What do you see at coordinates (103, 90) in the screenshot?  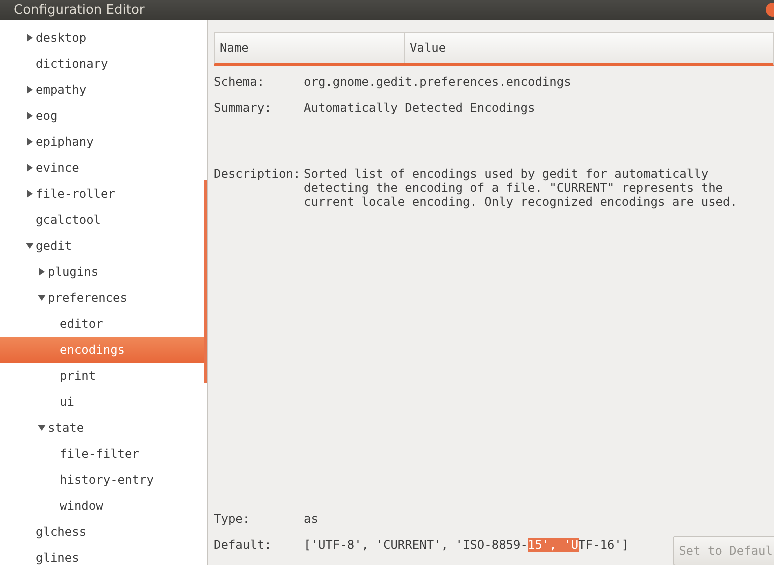 I see `tree-item: empathy` at bounding box center [103, 90].